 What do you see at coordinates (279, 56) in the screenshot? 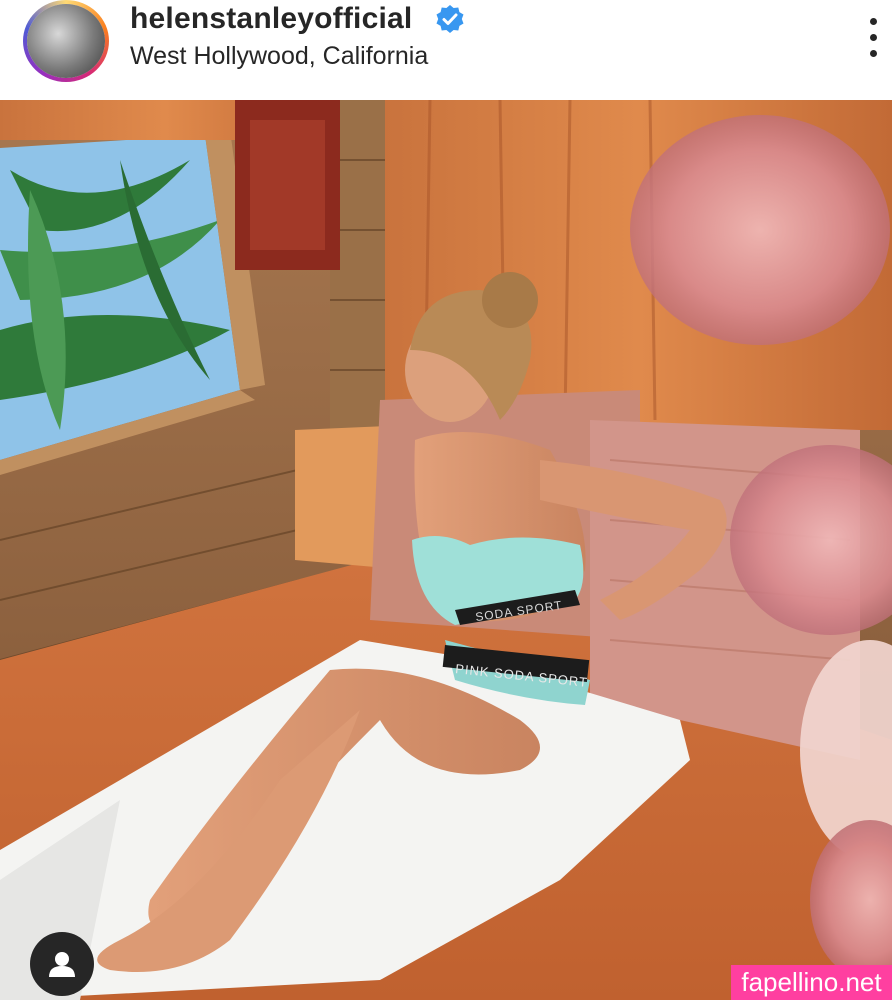
I see `location-link: West Hollywood, California` at bounding box center [279, 56].